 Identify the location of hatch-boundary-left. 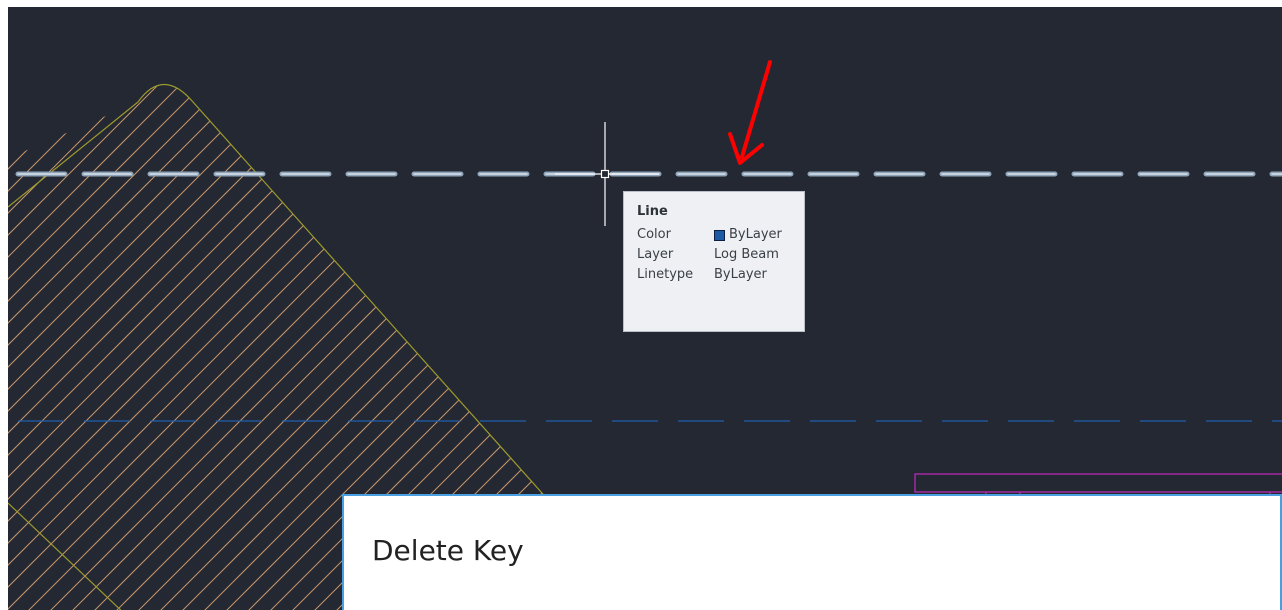
(73, 154).